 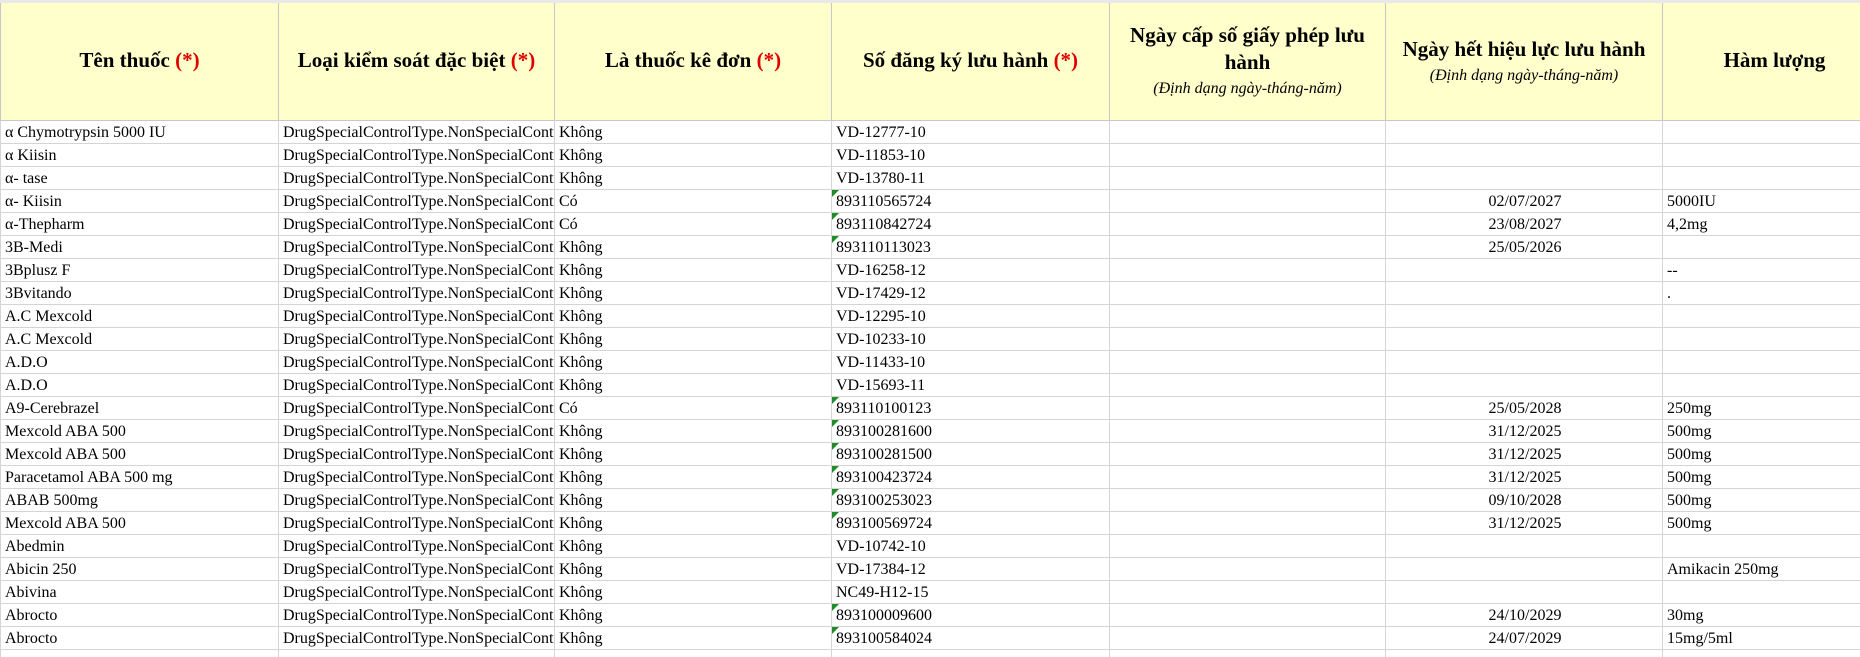 What do you see at coordinates (139, 247) in the screenshot?
I see `cell-drug-name: 3B-Medi` at bounding box center [139, 247].